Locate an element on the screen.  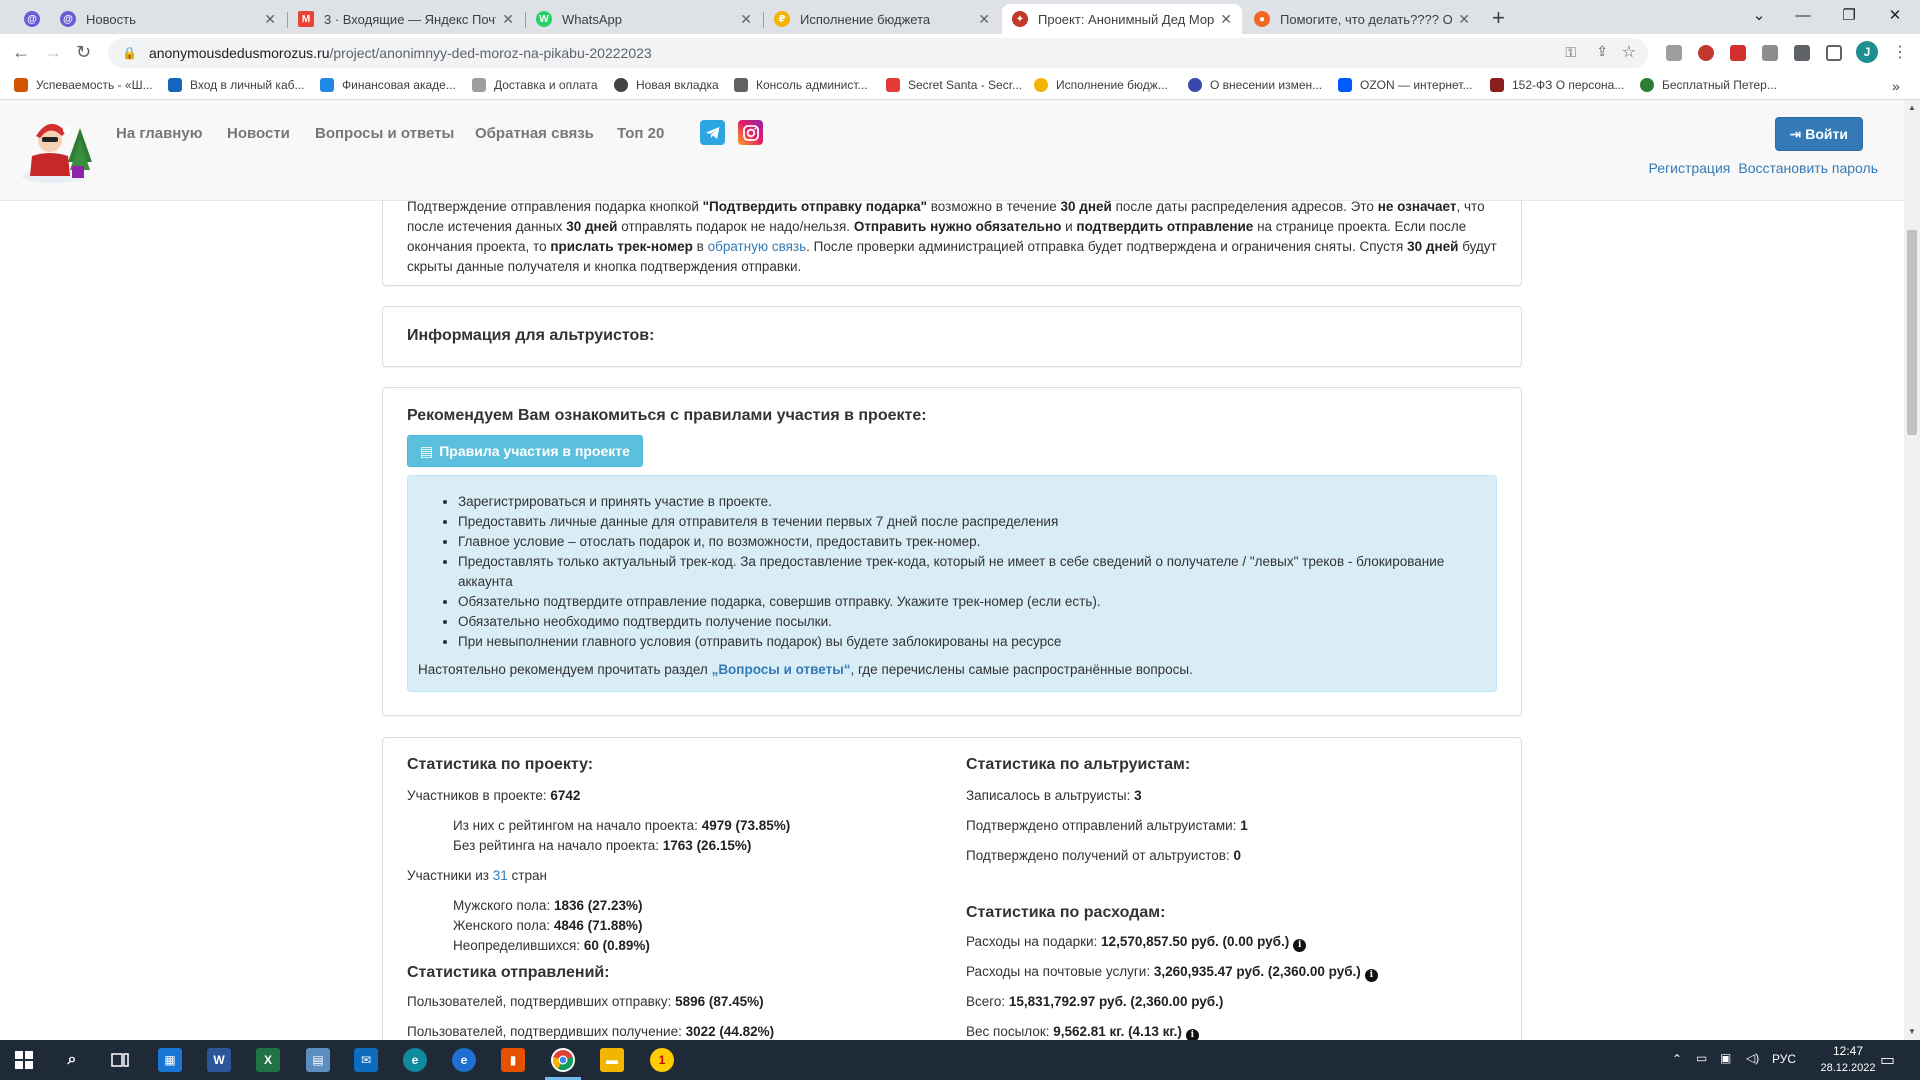
minimize-icon: — is located at coordinates (1803, 15).